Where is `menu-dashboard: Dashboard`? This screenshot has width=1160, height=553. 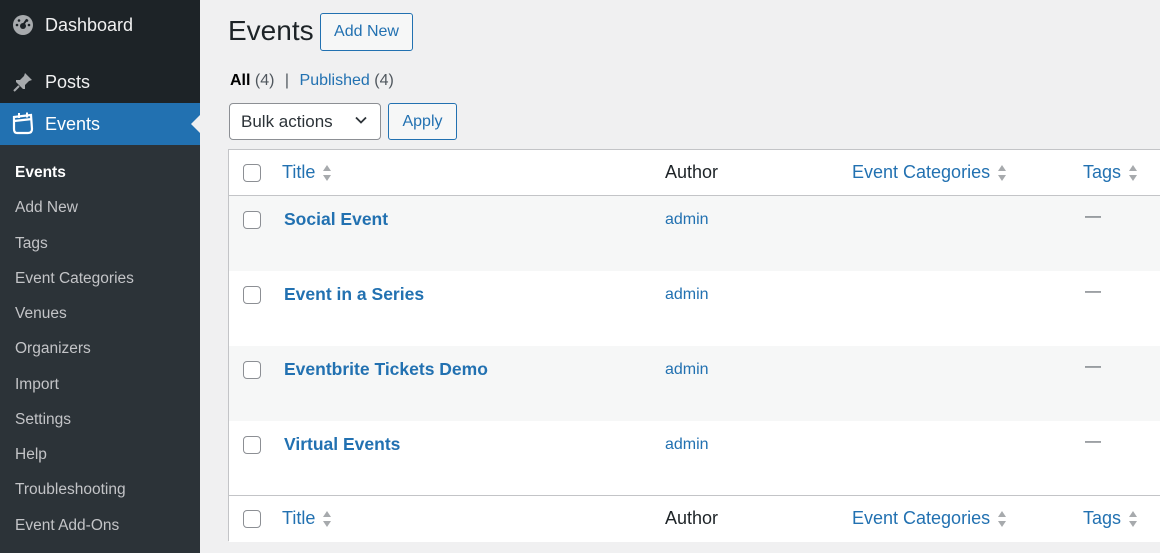
menu-dashboard: Dashboard is located at coordinates (100, 25).